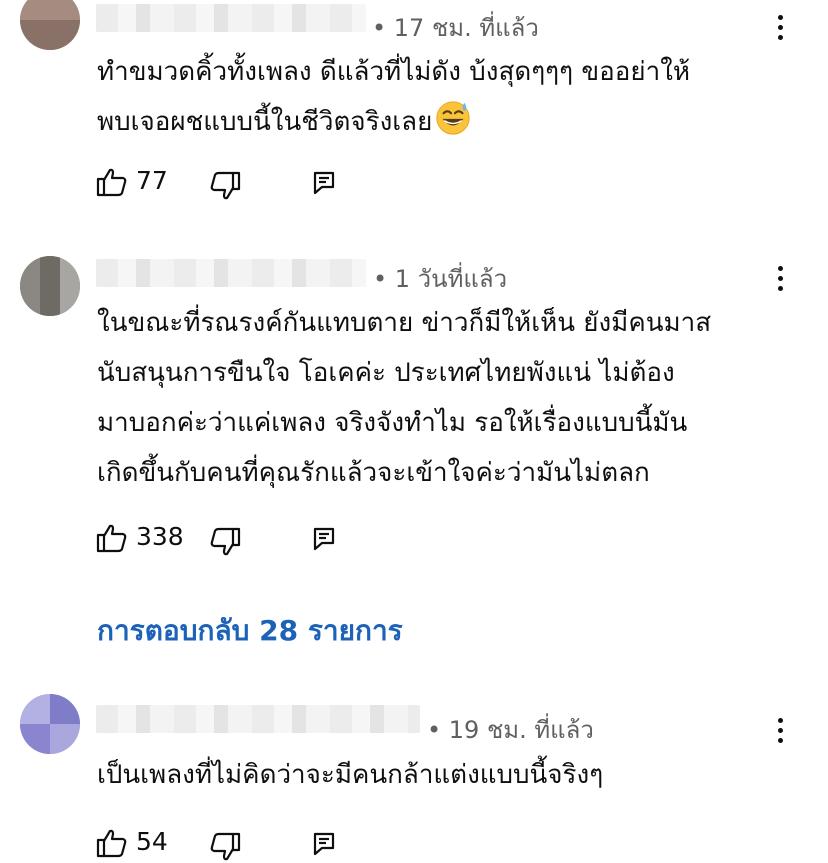  What do you see at coordinates (152, 841) in the screenshot?
I see `like-count: 54` at bounding box center [152, 841].